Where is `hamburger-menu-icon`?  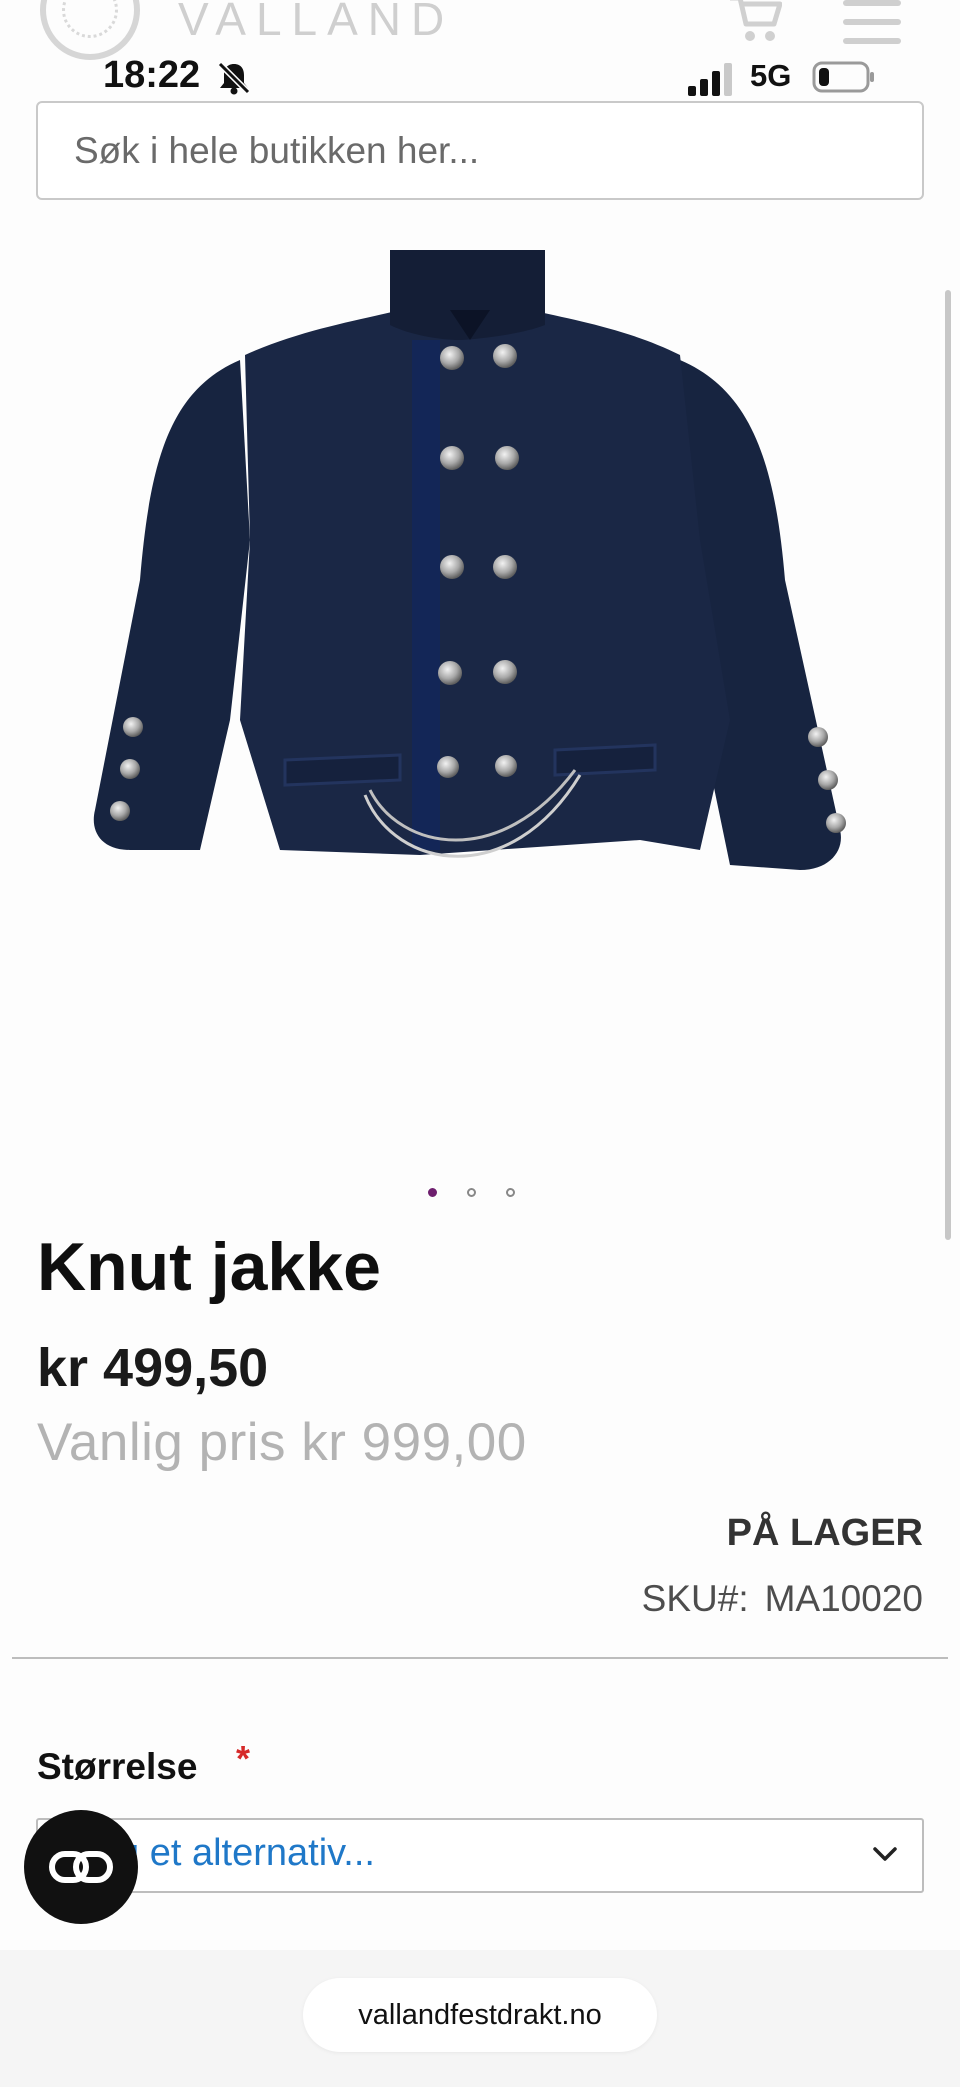 hamburger-menu-icon is located at coordinates (872, 22).